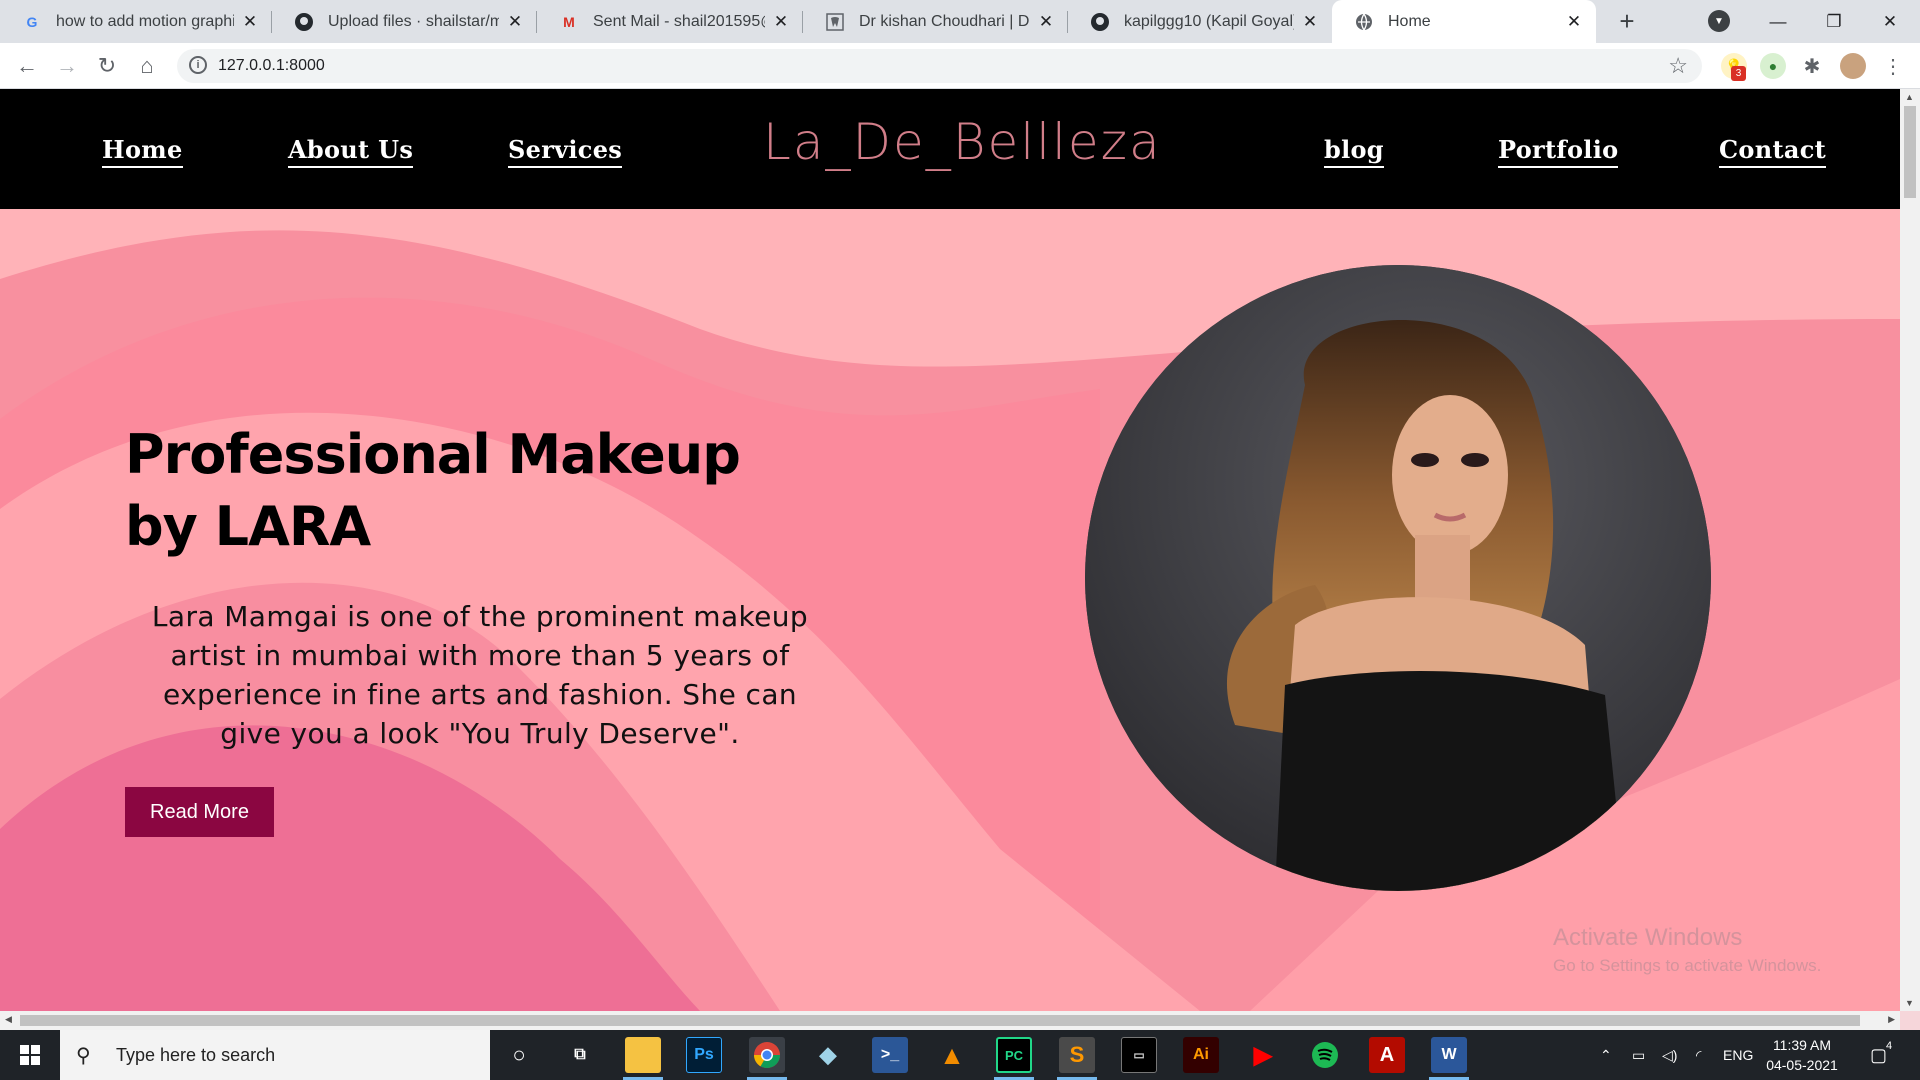  I want to click on tab-title: how to add motion graphic, so click(145, 21).